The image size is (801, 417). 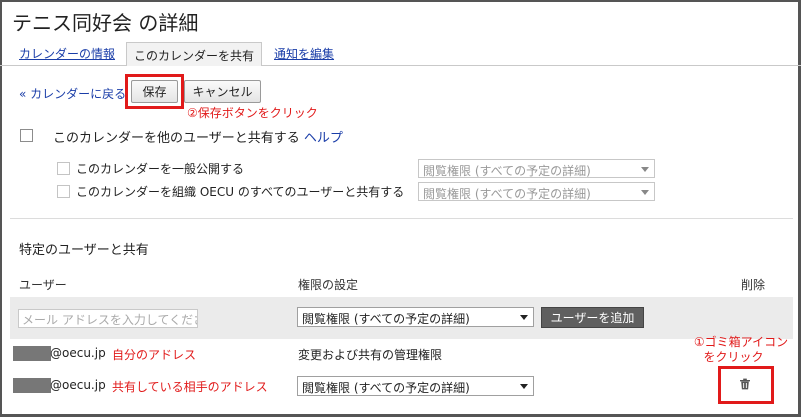 What do you see at coordinates (43, 285) in the screenshot?
I see `column-header-user: ユーザー` at bounding box center [43, 285].